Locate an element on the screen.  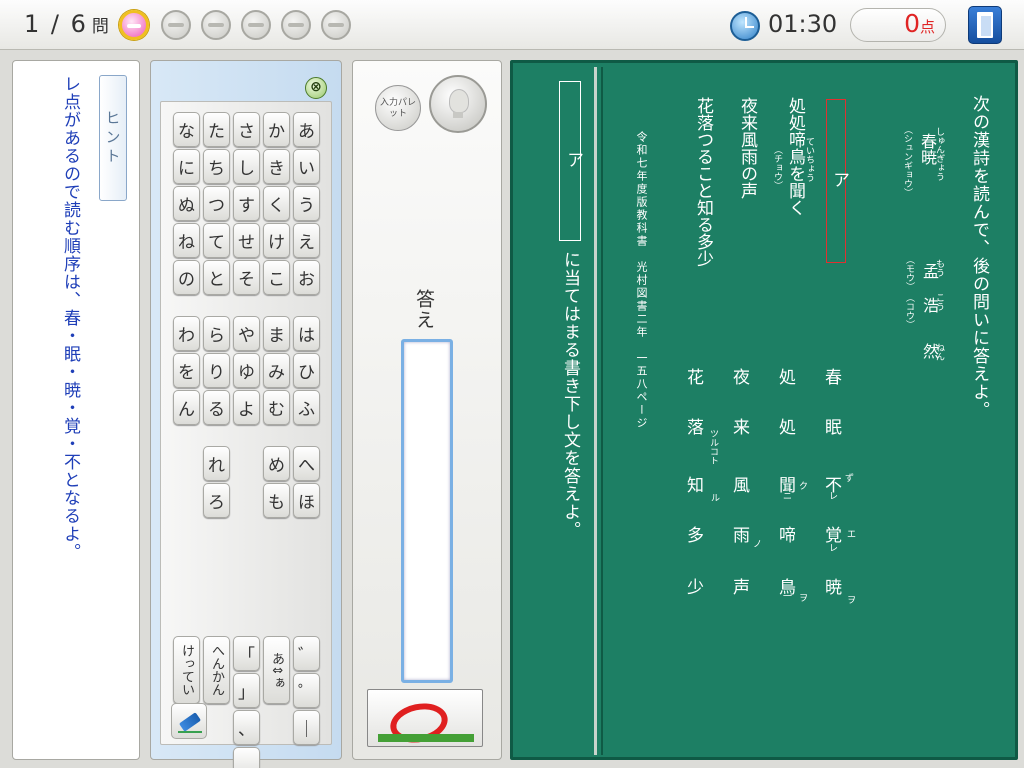
kana-key: ふ is located at coordinates (306, 407).